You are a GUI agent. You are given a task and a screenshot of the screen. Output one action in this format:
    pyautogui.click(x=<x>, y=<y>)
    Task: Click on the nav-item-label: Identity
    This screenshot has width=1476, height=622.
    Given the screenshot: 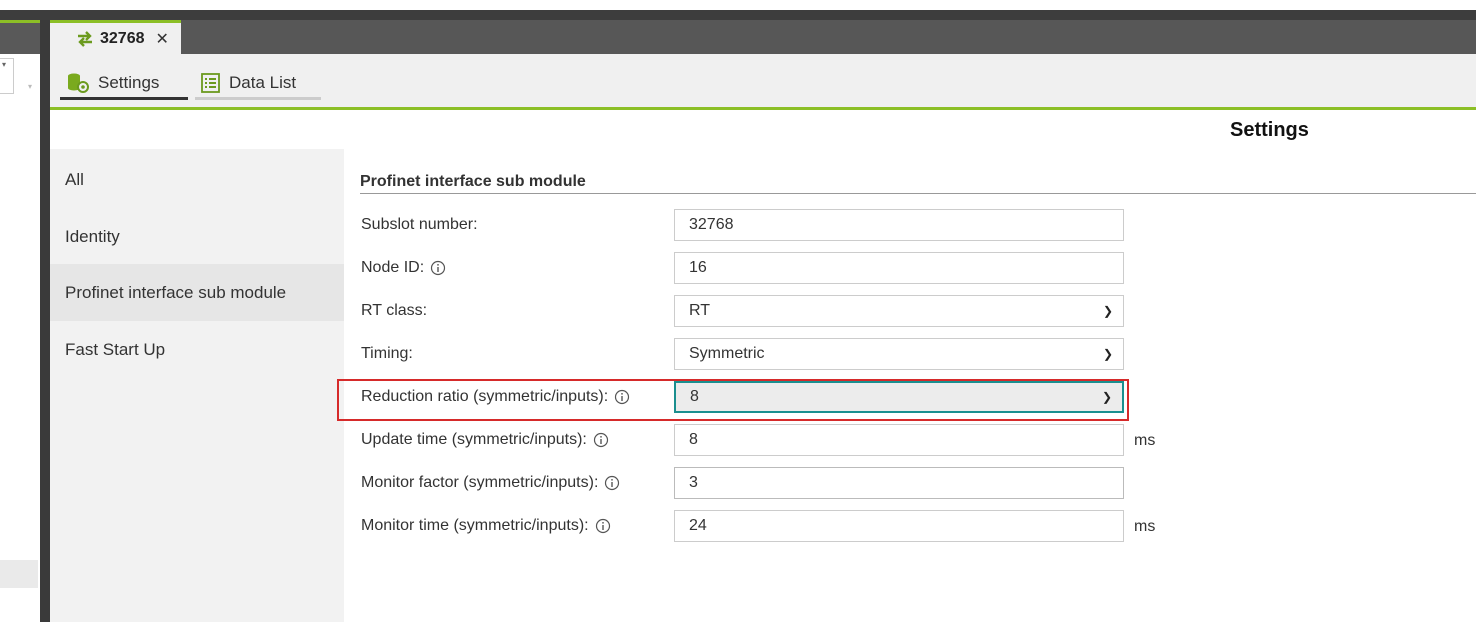 What is the action you would take?
    pyautogui.click(x=92, y=236)
    